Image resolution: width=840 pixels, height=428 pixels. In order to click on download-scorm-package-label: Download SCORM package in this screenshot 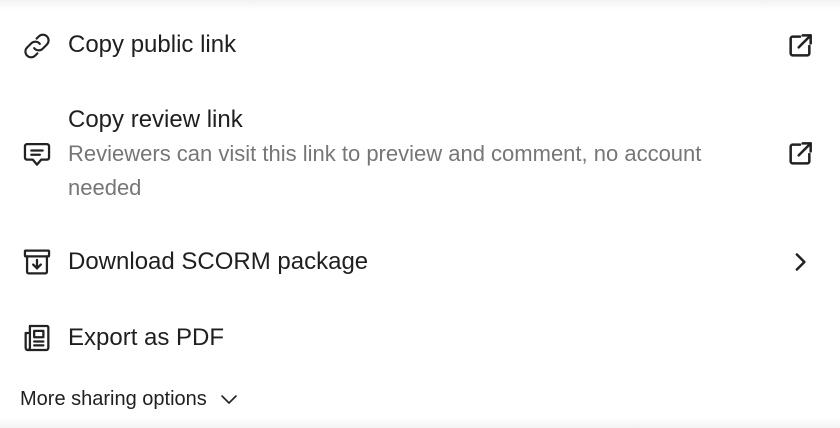, I will do `click(218, 261)`.